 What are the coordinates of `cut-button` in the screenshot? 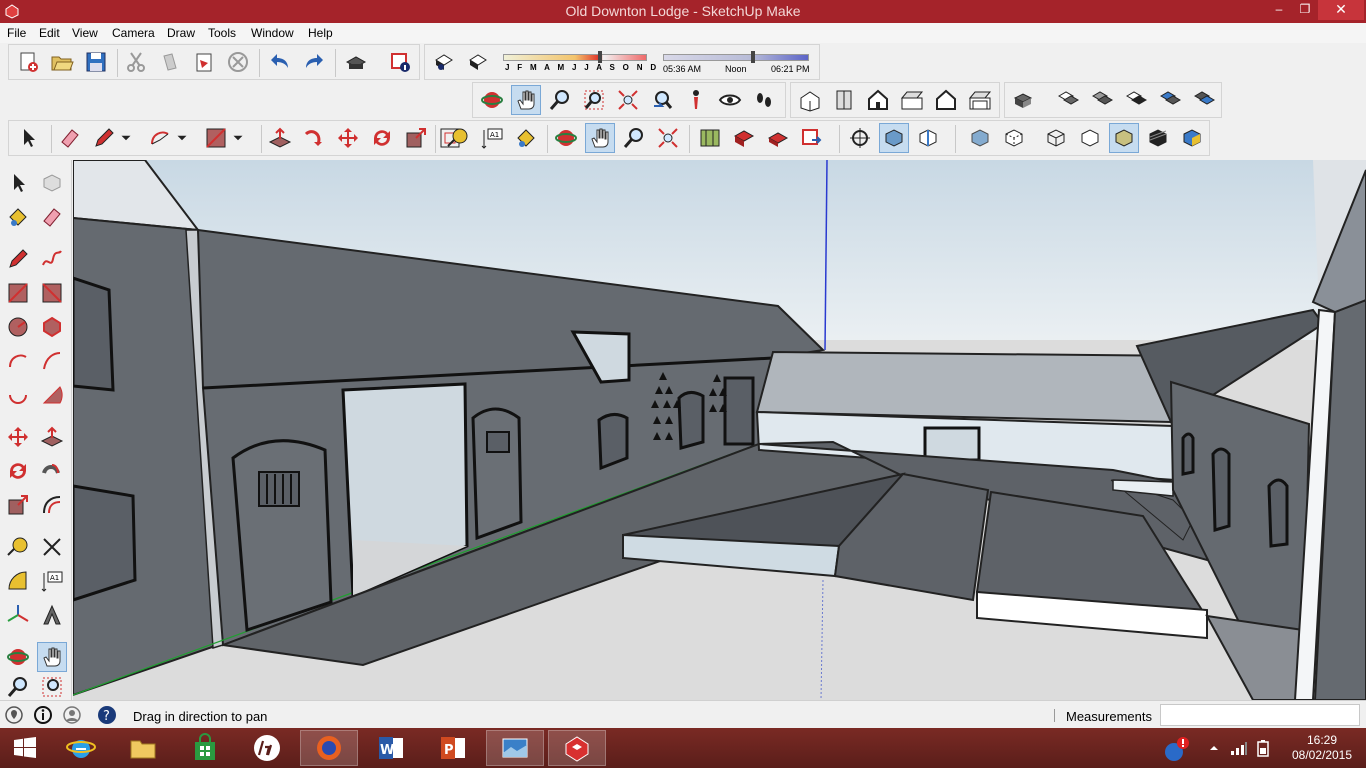 It's located at (136, 62).